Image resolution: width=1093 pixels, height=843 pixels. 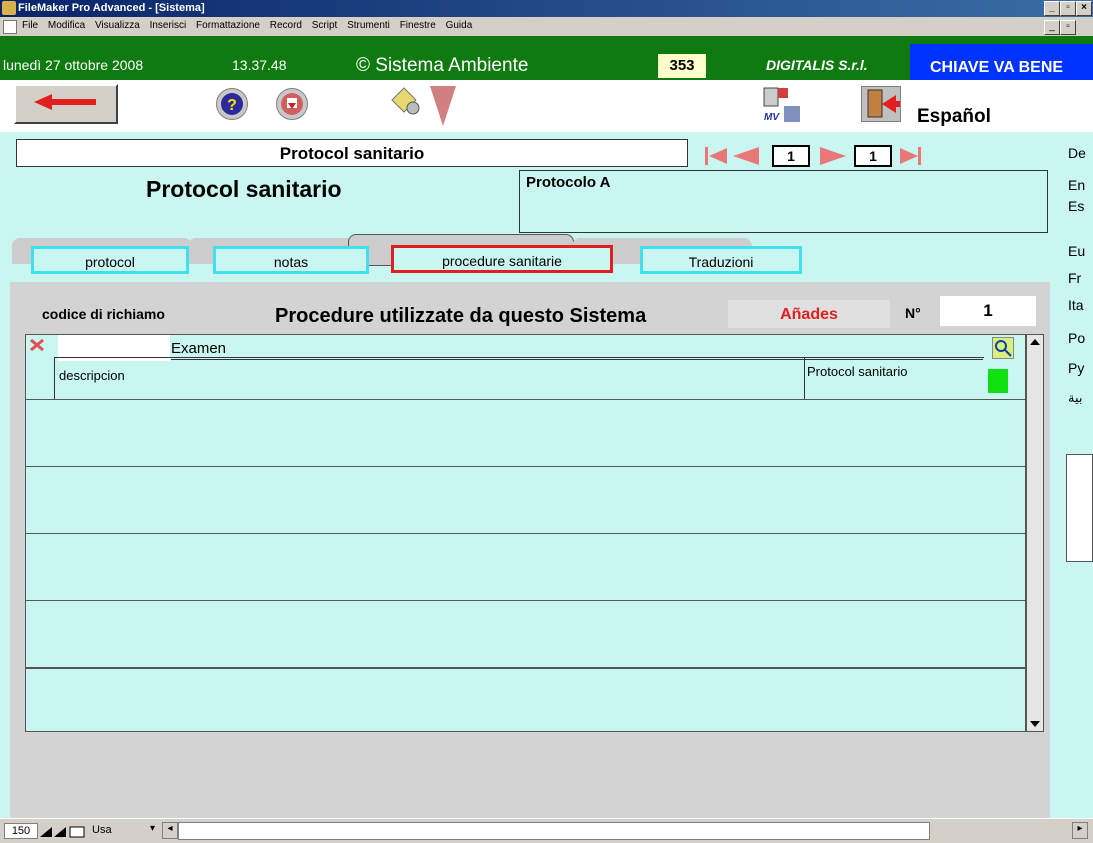 I want to click on search-button, so click(x=1003, y=348).